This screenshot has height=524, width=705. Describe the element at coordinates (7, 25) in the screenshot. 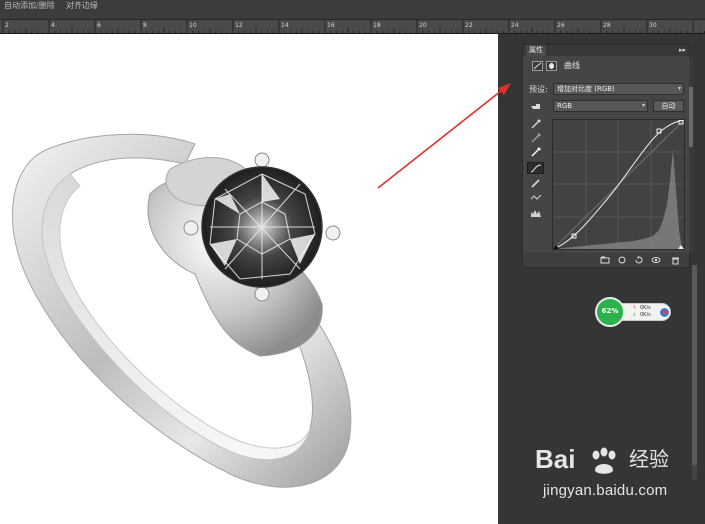

I see `ruler-label: 2` at that location.